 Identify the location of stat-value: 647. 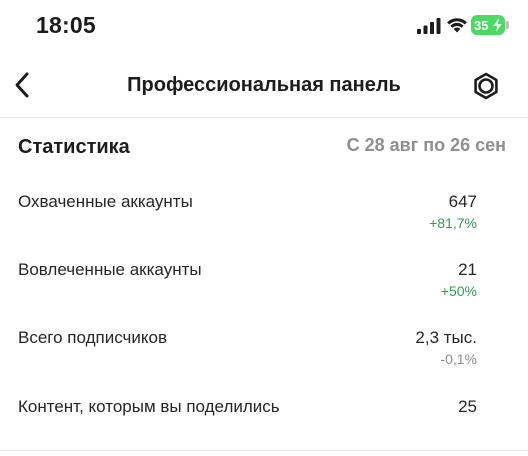
(462, 201).